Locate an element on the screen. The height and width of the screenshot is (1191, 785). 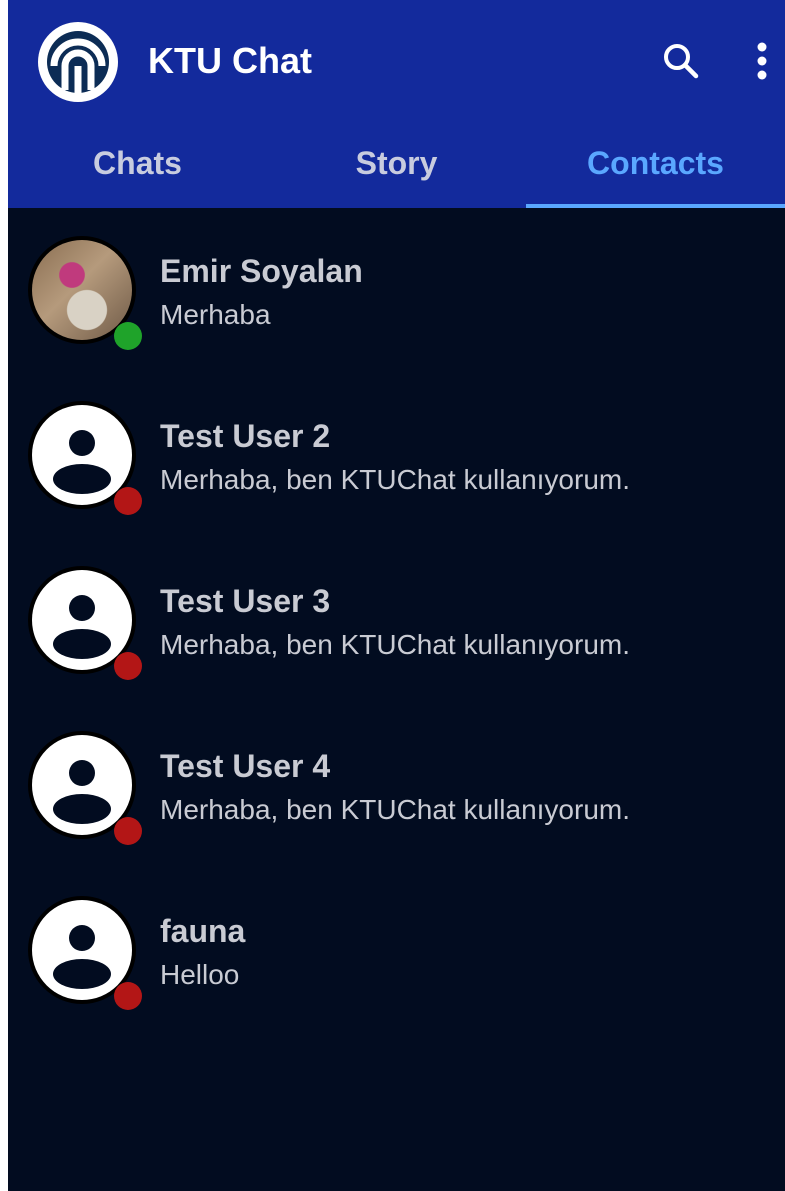
tab-story: Story is located at coordinates (396, 165).